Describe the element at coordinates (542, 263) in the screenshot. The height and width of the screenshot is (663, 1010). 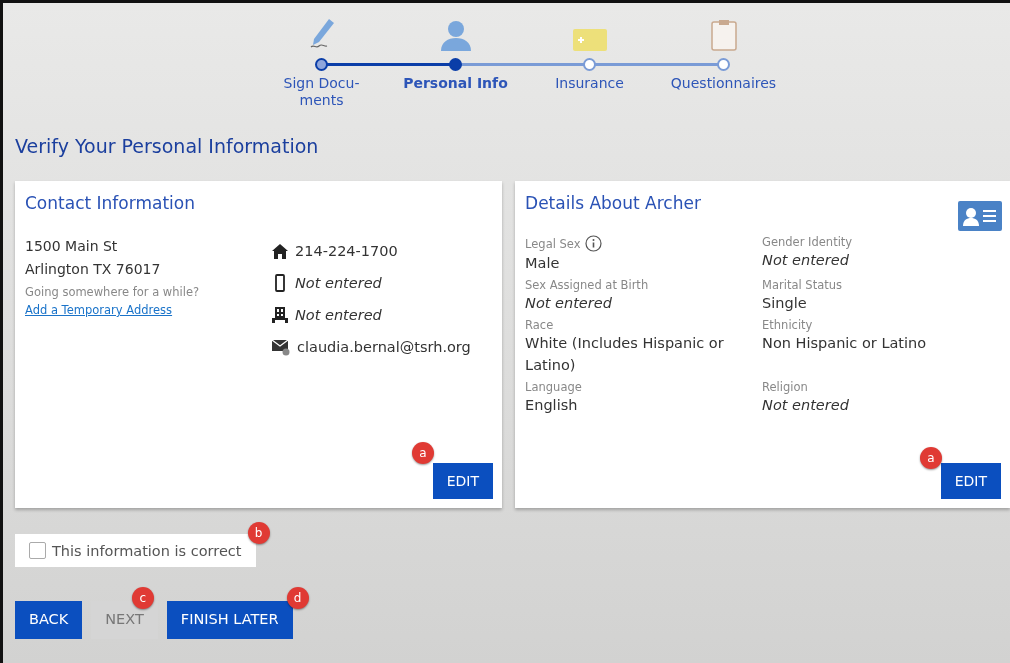
I see `field-value: Male` at that location.